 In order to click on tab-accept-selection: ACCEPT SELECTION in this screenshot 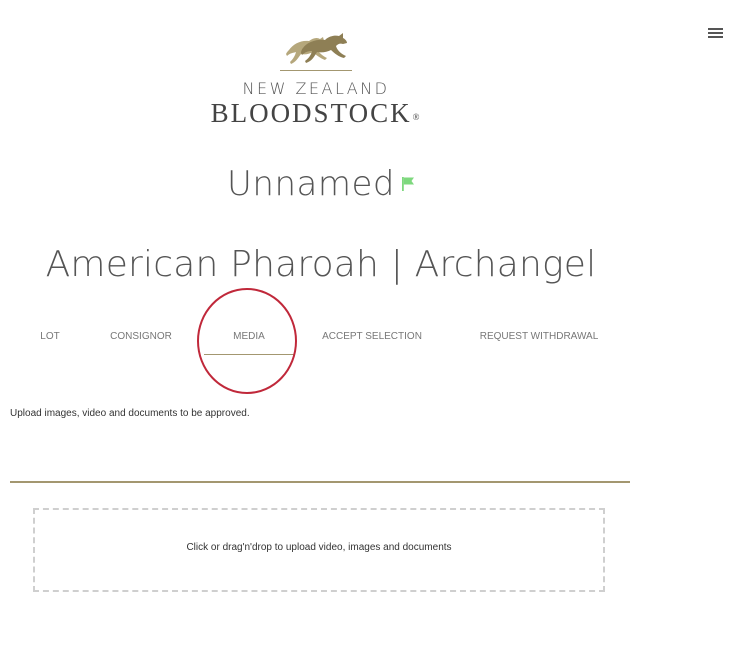, I will do `click(372, 338)`.